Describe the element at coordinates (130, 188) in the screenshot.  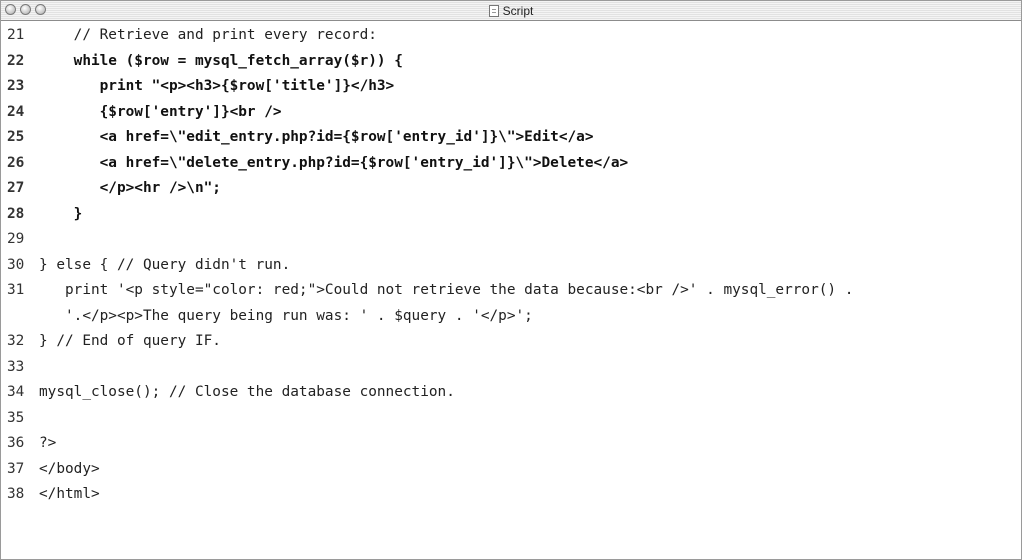
I see `line-text: </p><hr />\n";` at that location.